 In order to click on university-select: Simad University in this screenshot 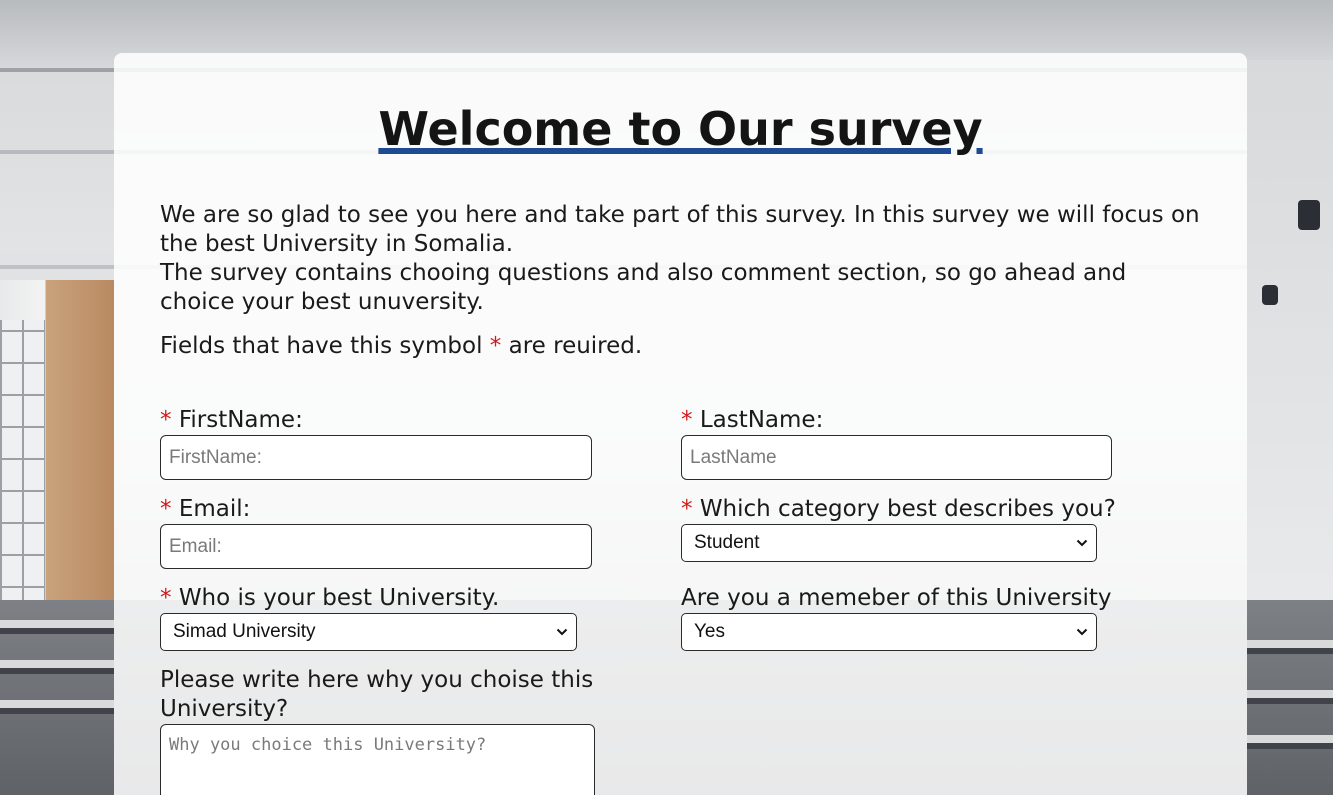, I will do `click(368, 632)`.